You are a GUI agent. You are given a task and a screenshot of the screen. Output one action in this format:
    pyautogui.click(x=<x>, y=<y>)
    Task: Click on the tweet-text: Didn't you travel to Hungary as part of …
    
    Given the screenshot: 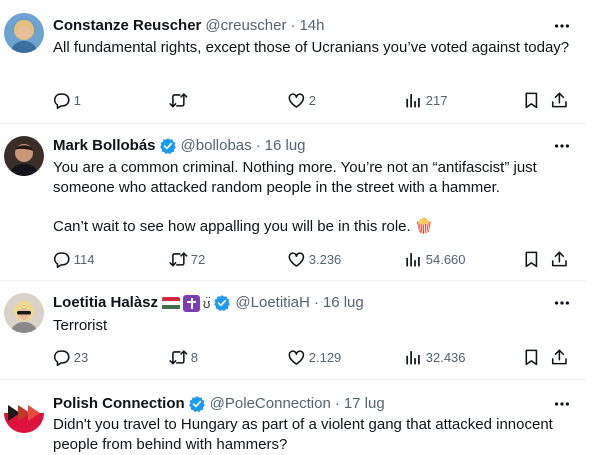 What is the action you would take?
    pyautogui.click(x=313, y=434)
    